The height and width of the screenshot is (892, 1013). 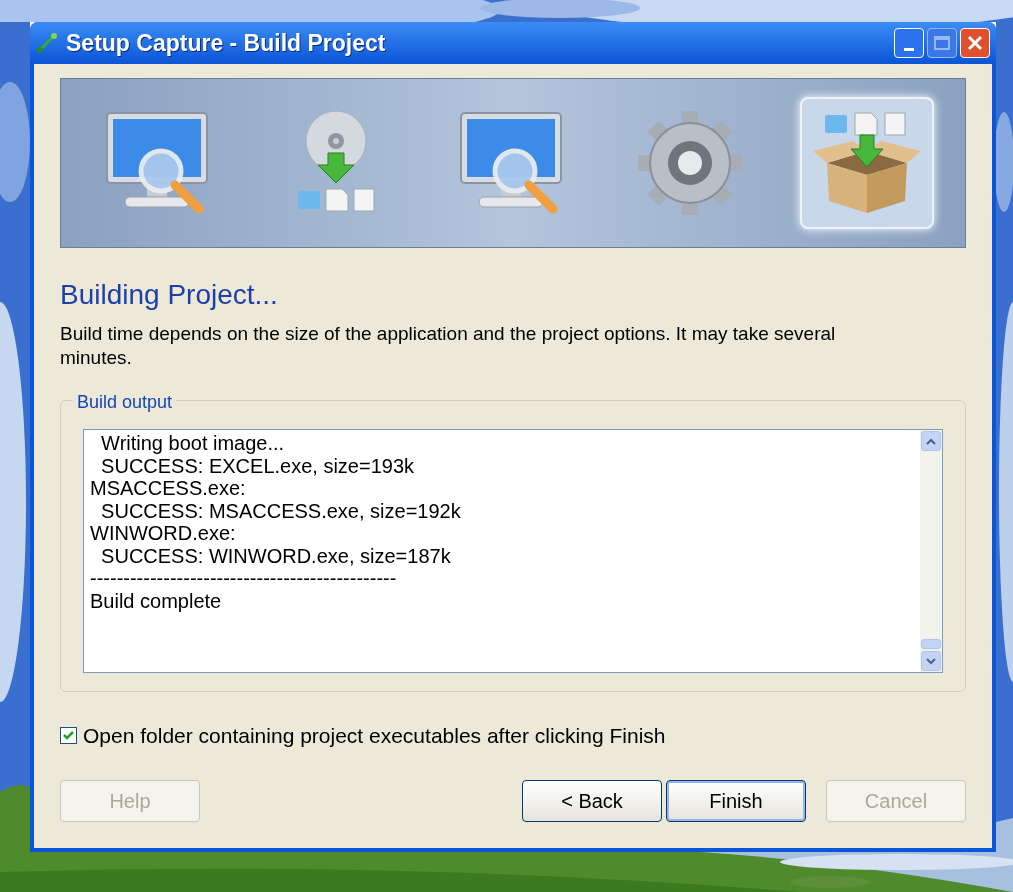 What do you see at coordinates (736, 800) in the screenshot?
I see `dialog-button: Finish` at bounding box center [736, 800].